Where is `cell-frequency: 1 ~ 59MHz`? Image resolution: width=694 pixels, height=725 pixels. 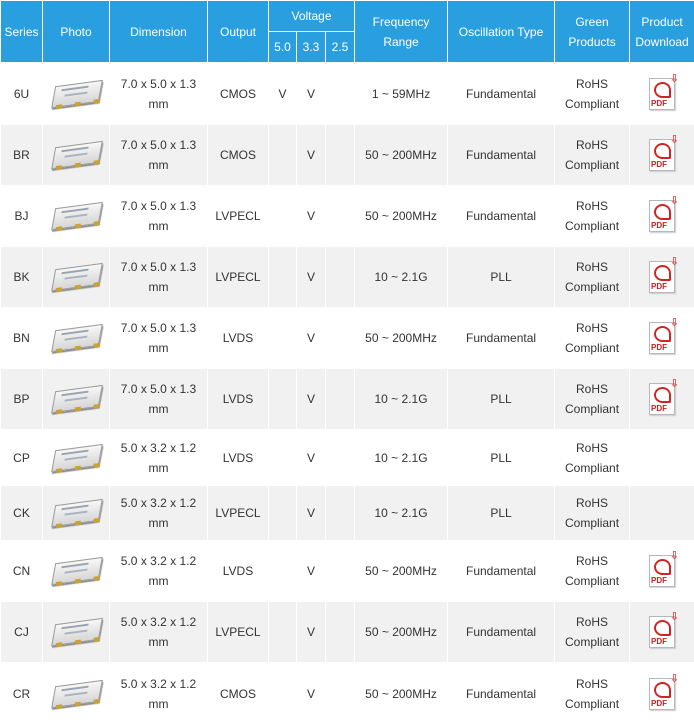
cell-frequency: 1 ~ 59MHz is located at coordinates (401, 94).